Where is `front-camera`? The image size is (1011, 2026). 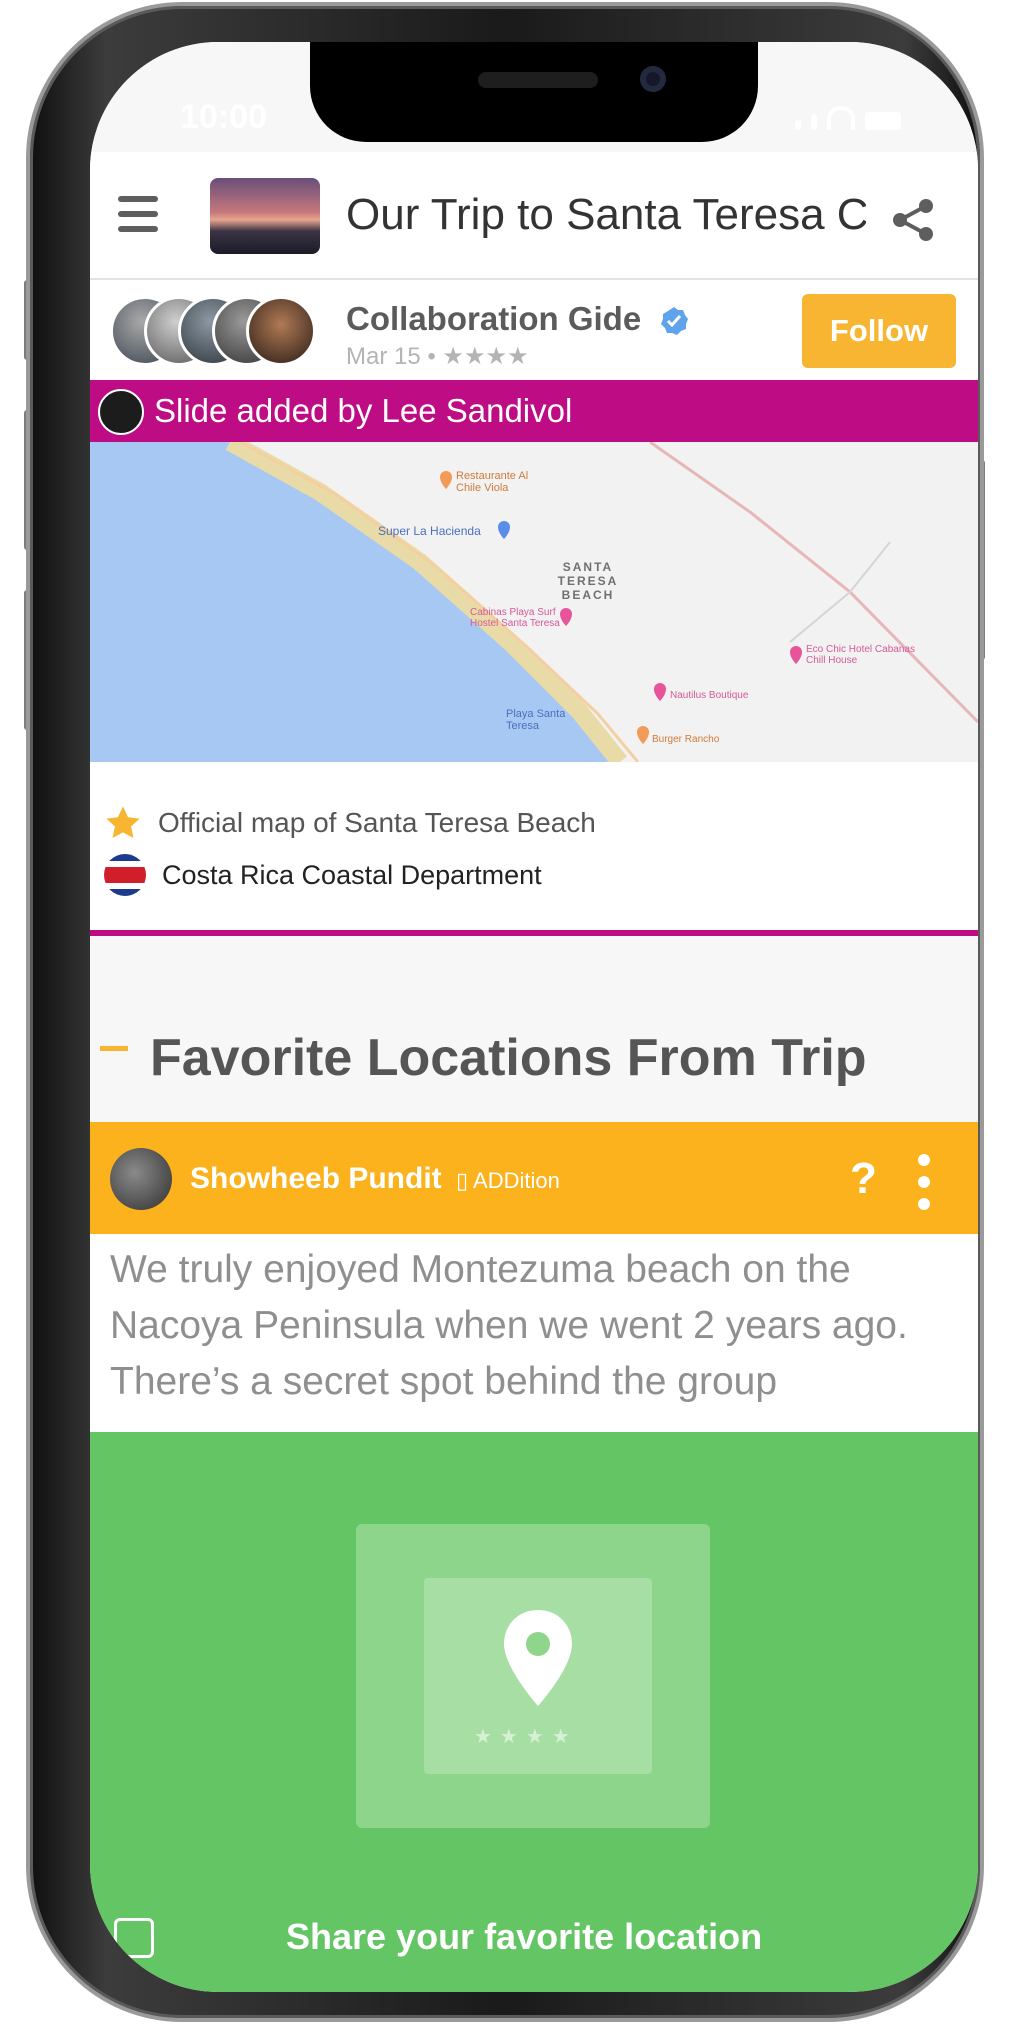 front-camera is located at coordinates (653, 79).